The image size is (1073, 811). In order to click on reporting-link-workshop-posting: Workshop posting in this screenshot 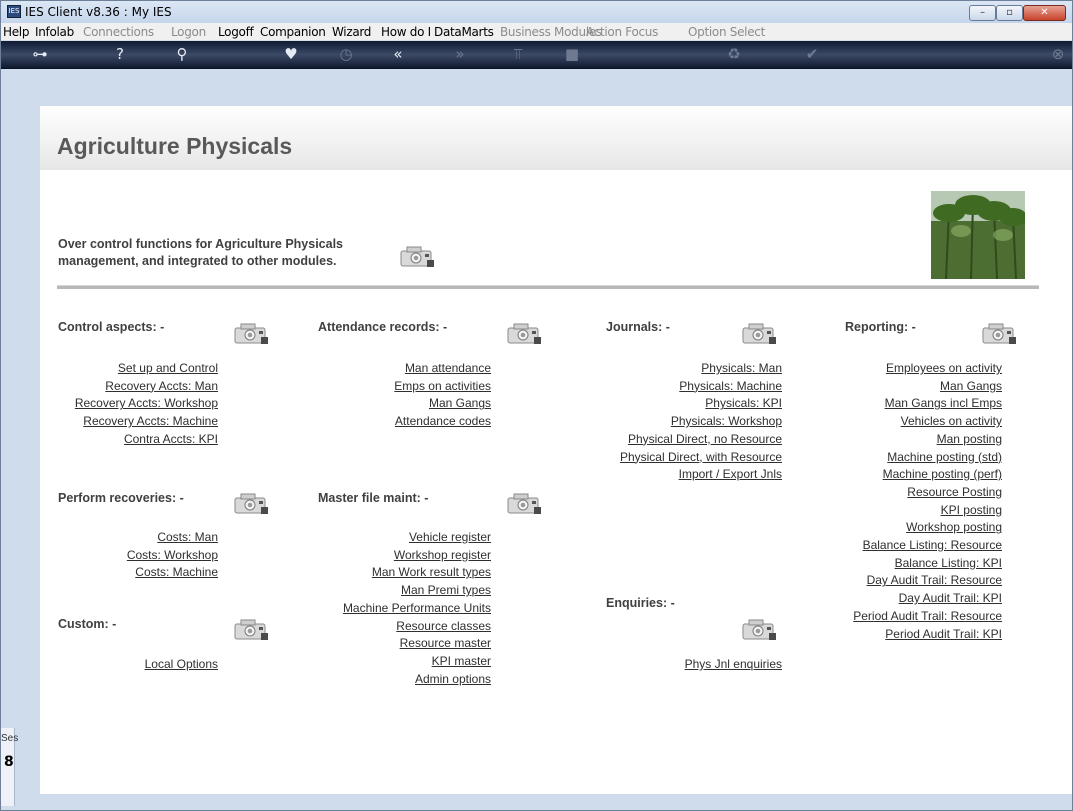, I will do `click(954, 527)`.